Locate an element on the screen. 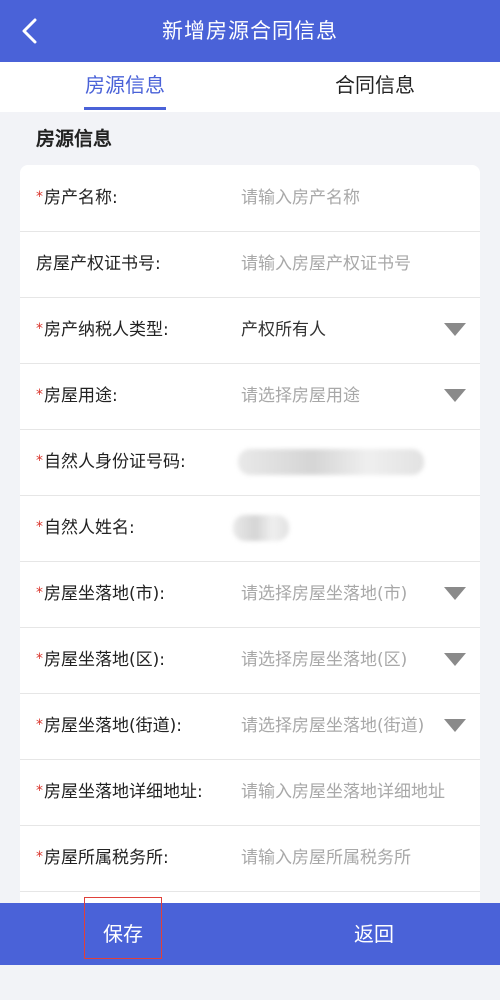  active-tab-indicator is located at coordinates (125, 108).